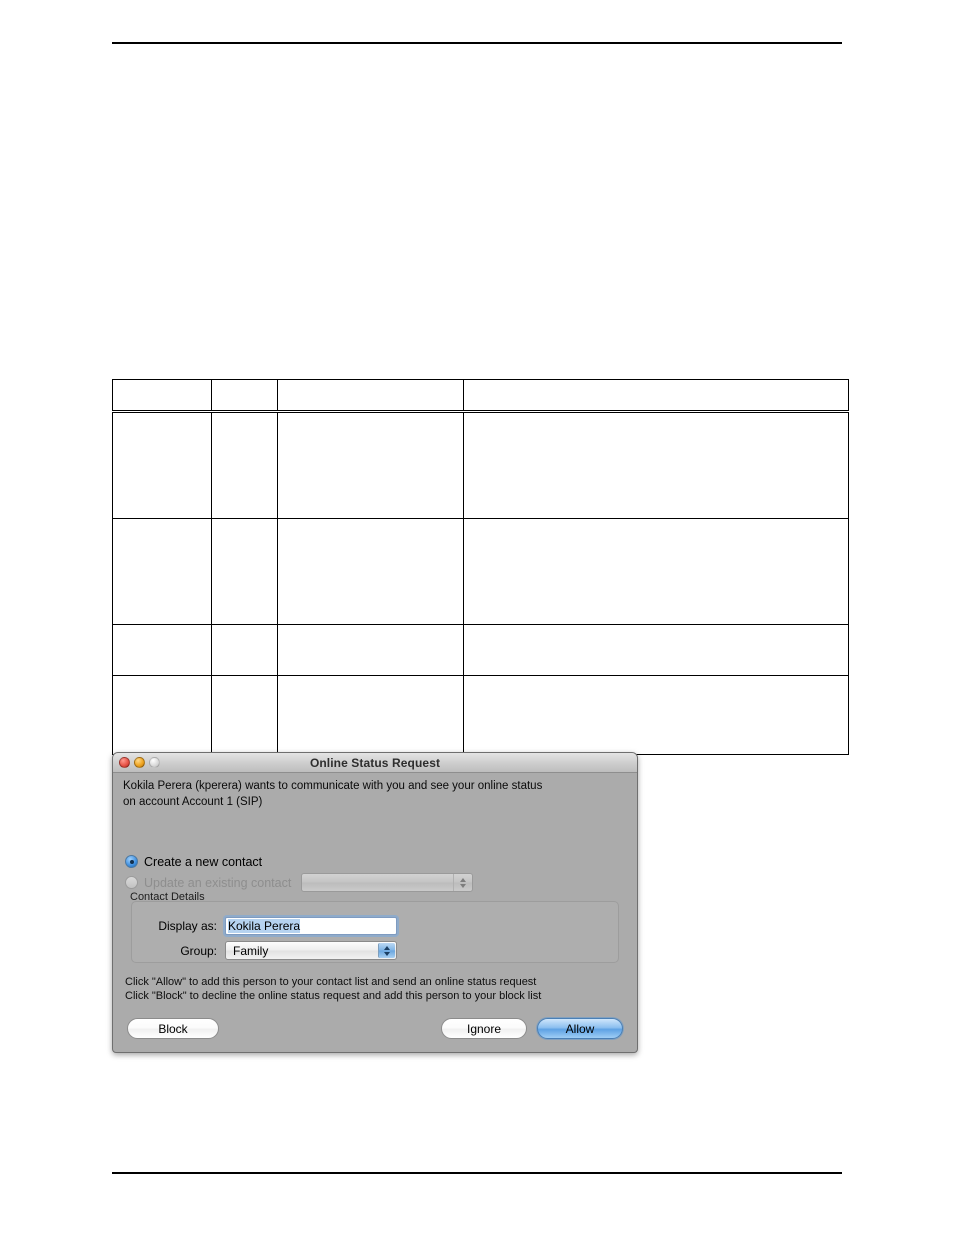  I want to click on close-icon, so click(124, 762).